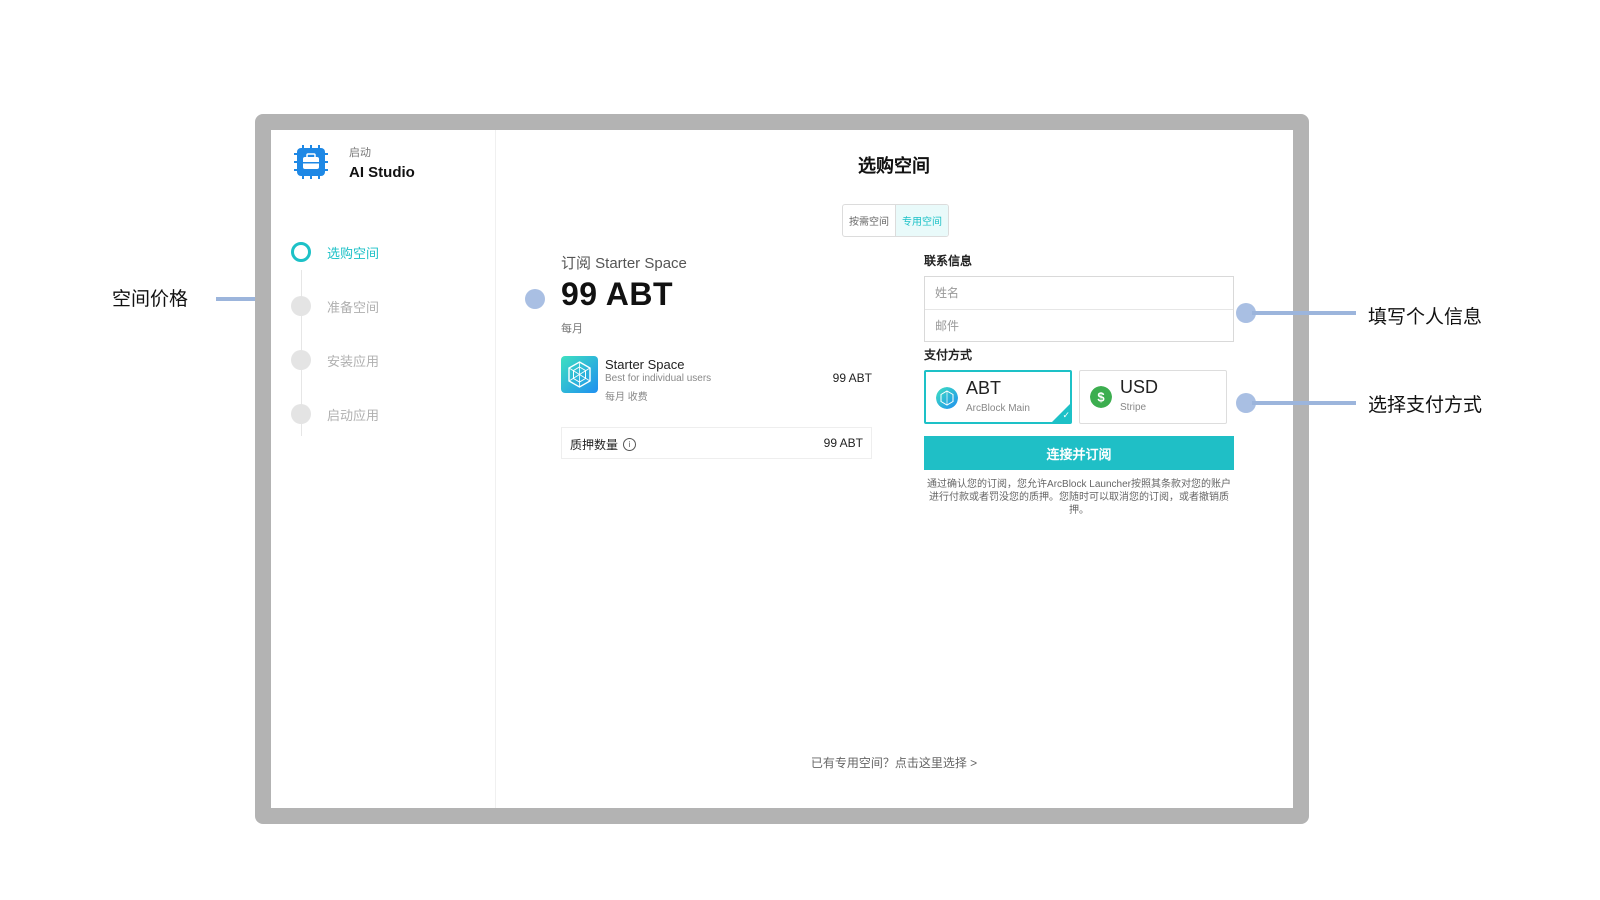 Image resolution: width=1600 pixels, height=900 pixels. I want to click on step-active-icon, so click(301, 252).